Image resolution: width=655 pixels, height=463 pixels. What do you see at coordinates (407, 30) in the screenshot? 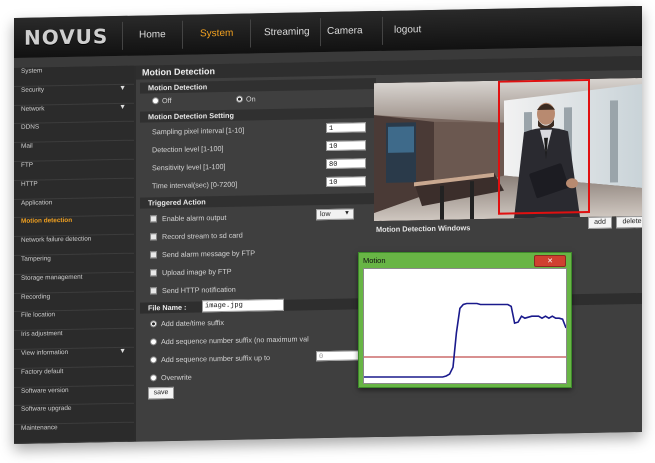
I see `nav-logout: logout` at bounding box center [407, 30].